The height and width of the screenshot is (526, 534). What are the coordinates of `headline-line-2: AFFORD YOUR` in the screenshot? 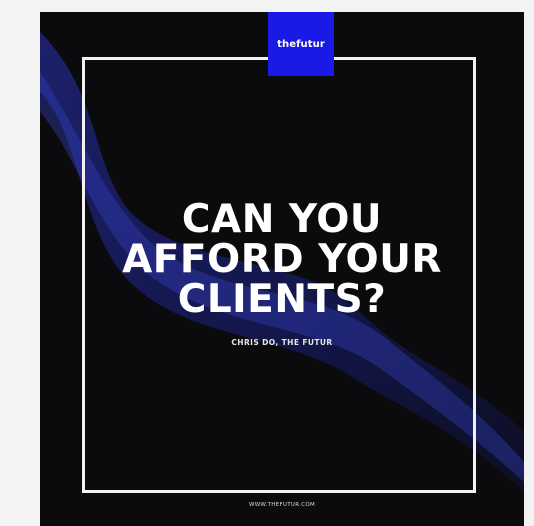 It's located at (282, 259).